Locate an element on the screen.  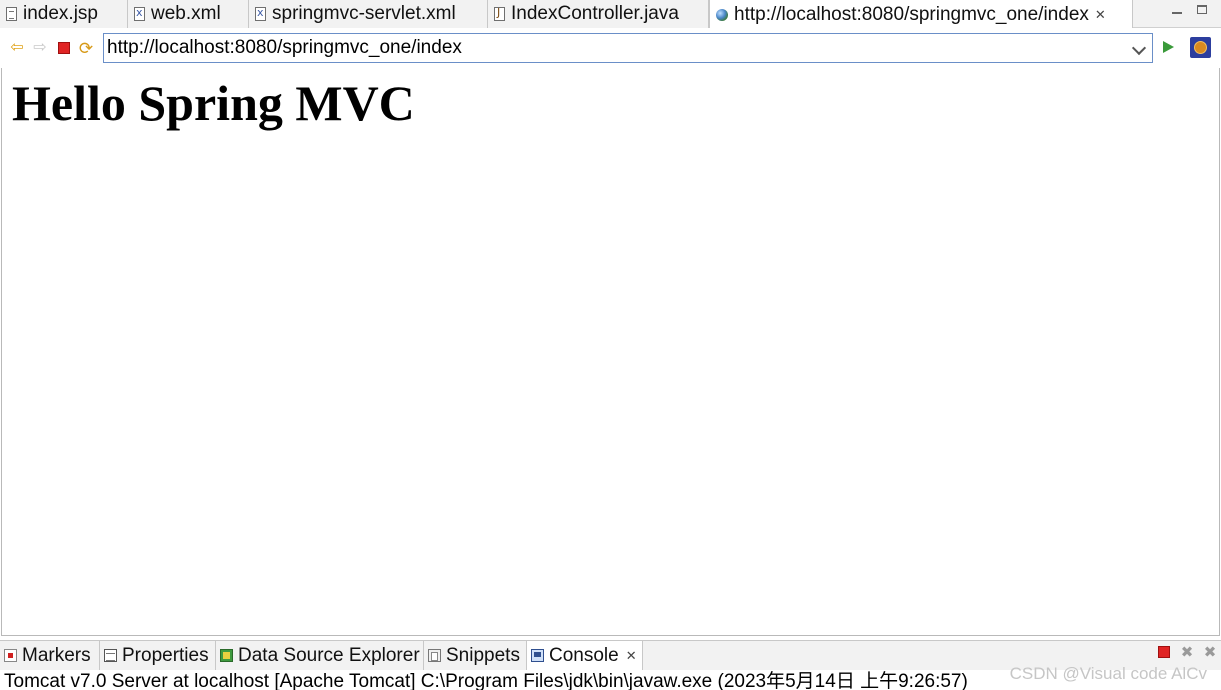
go-icon is located at coordinates (1168, 47).